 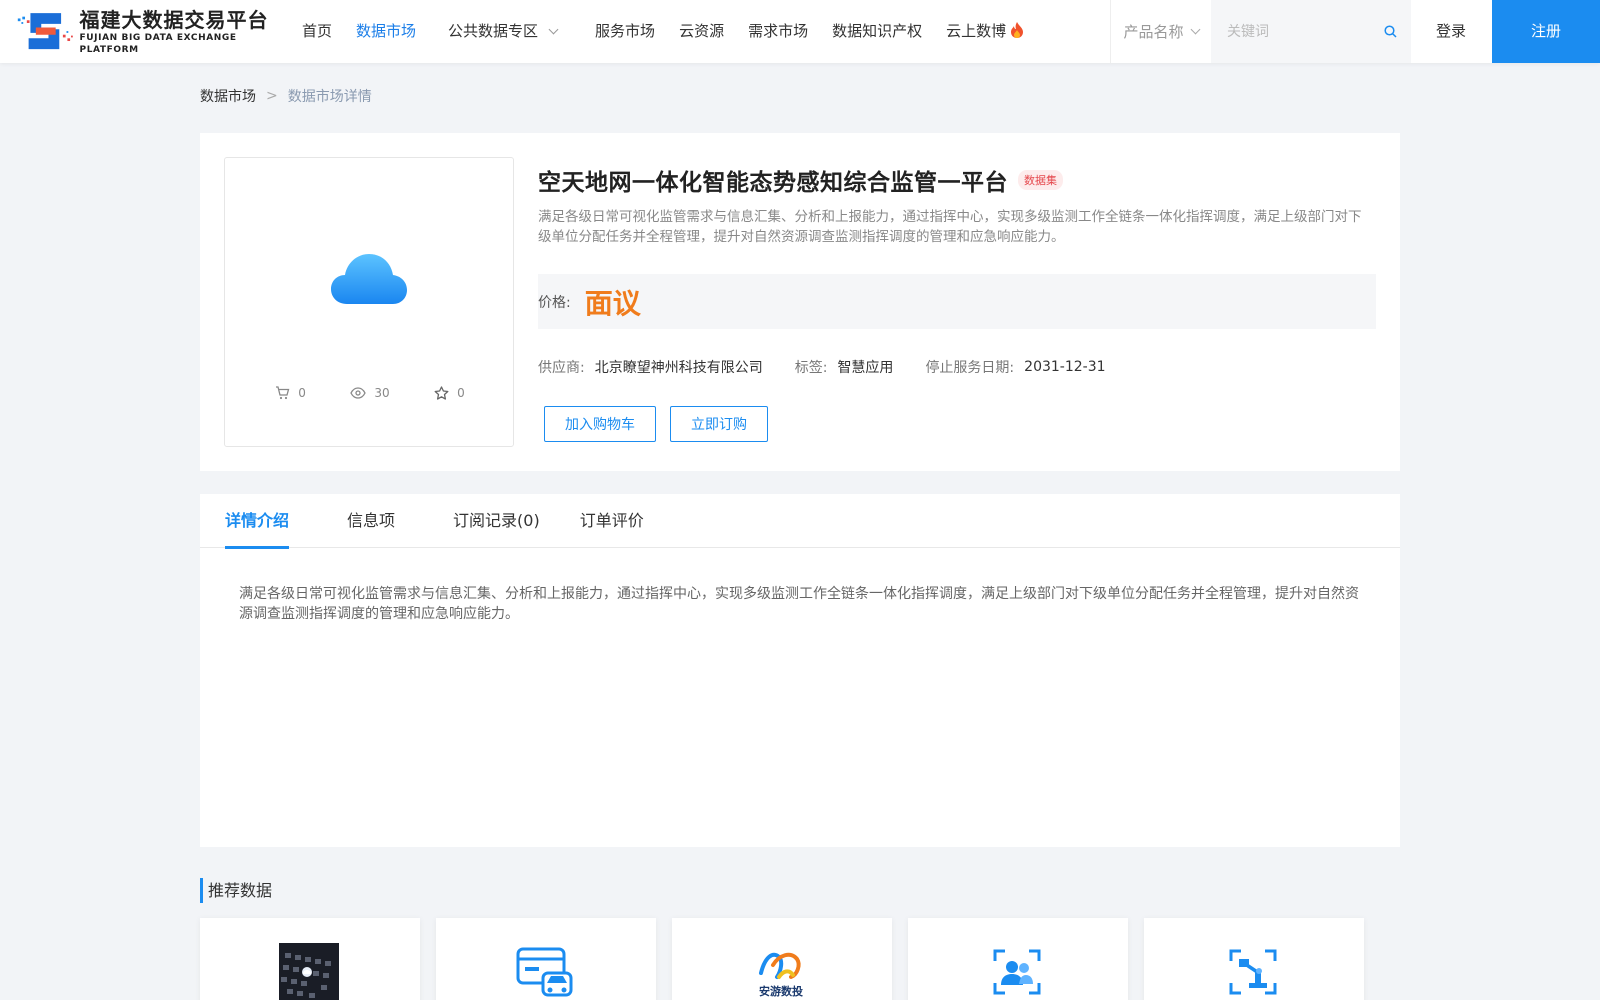 I want to click on nav-service-market: 服务市场, so click(x=625, y=31).